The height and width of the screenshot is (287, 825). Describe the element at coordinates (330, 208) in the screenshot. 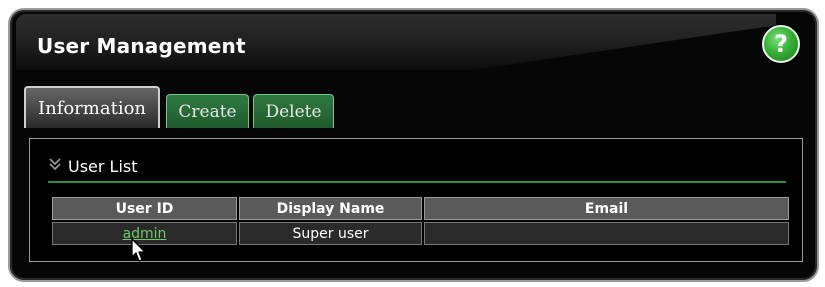

I see `column-header-display-name: Display Name` at that location.